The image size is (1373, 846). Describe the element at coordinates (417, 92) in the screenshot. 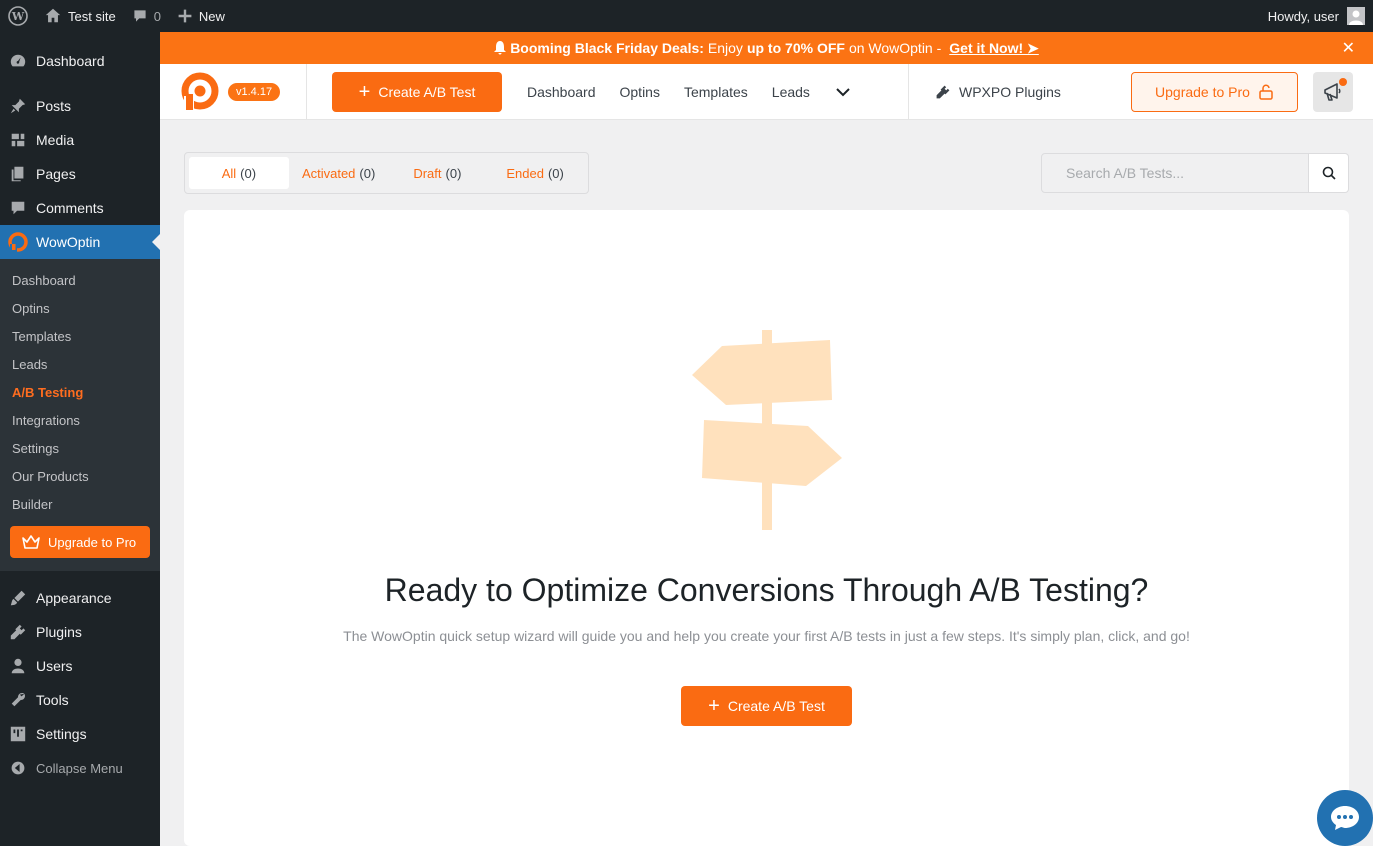

I see `create-ab-test-button: + Create A/B Test` at that location.